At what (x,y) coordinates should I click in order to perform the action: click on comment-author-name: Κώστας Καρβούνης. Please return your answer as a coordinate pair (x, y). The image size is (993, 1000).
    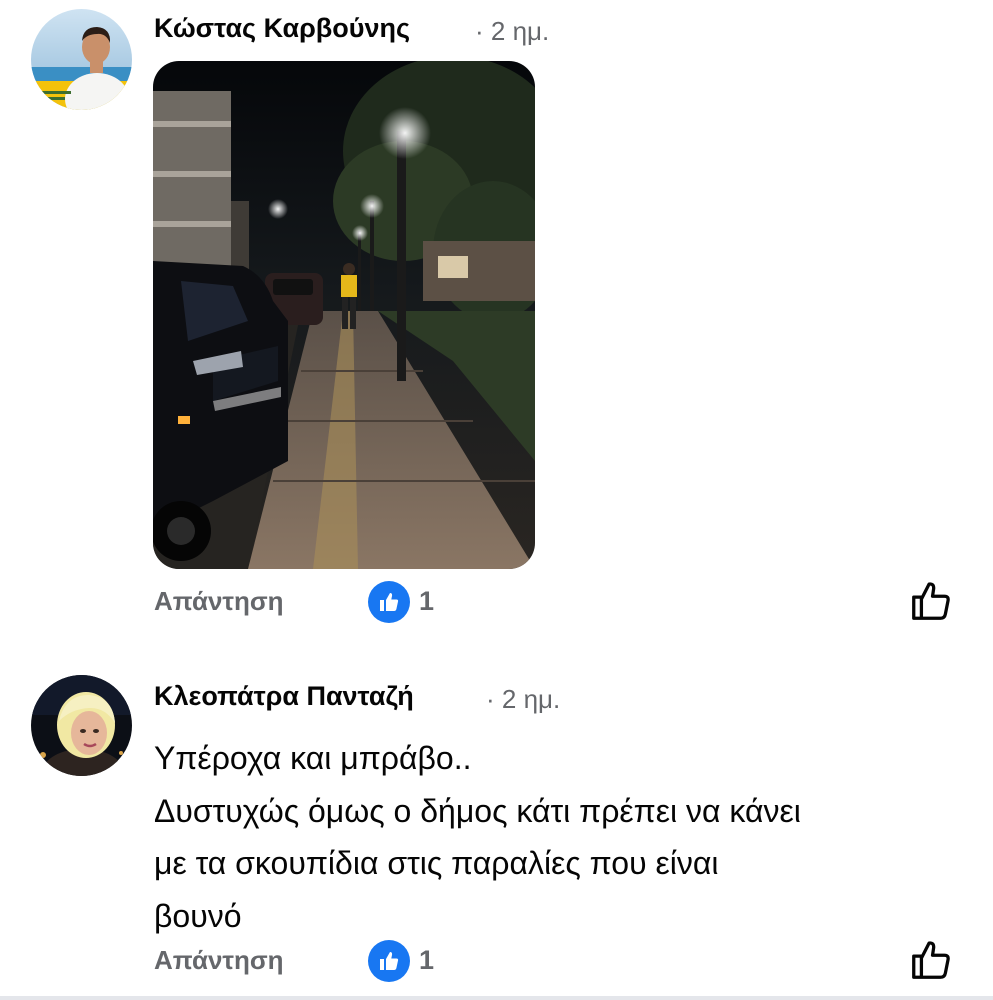
    Looking at the image, I should click on (282, 28).